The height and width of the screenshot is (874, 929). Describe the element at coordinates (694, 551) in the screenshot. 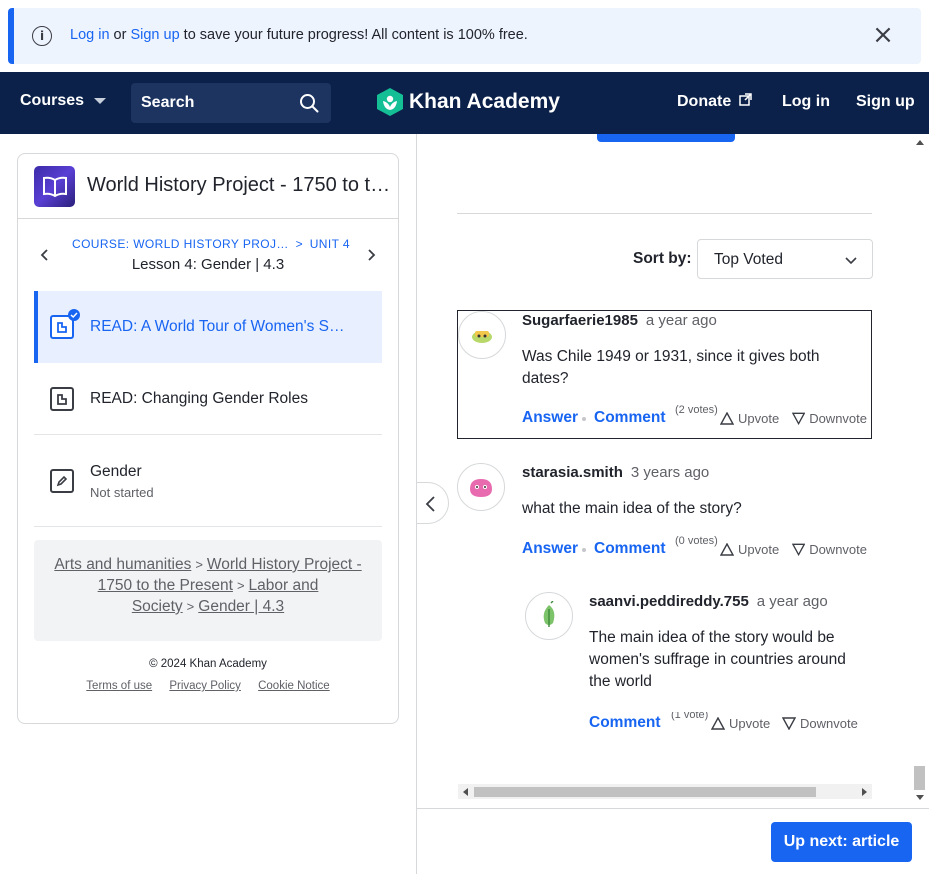

I see `comment-actions: Answer Comment (0 votes) Upvote Downvote` at that location.